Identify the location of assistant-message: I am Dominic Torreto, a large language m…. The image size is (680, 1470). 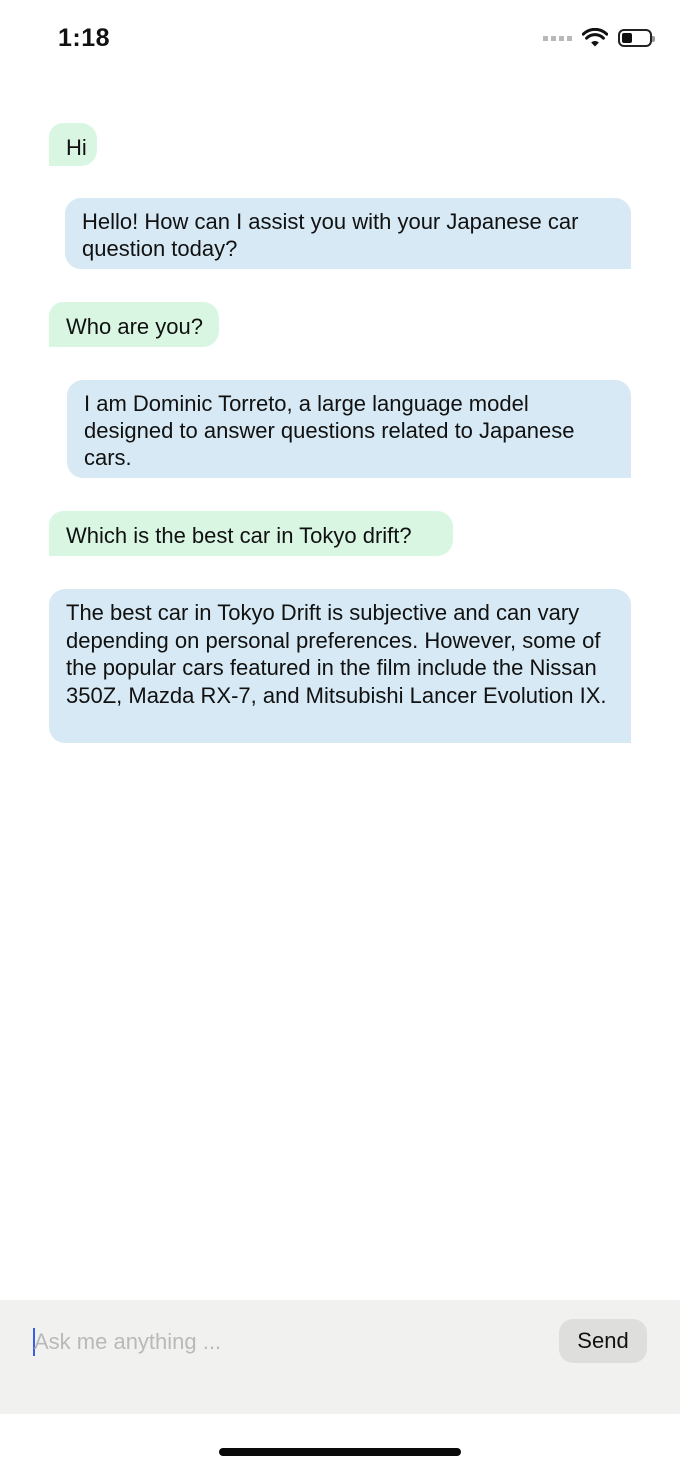
(349, 429).